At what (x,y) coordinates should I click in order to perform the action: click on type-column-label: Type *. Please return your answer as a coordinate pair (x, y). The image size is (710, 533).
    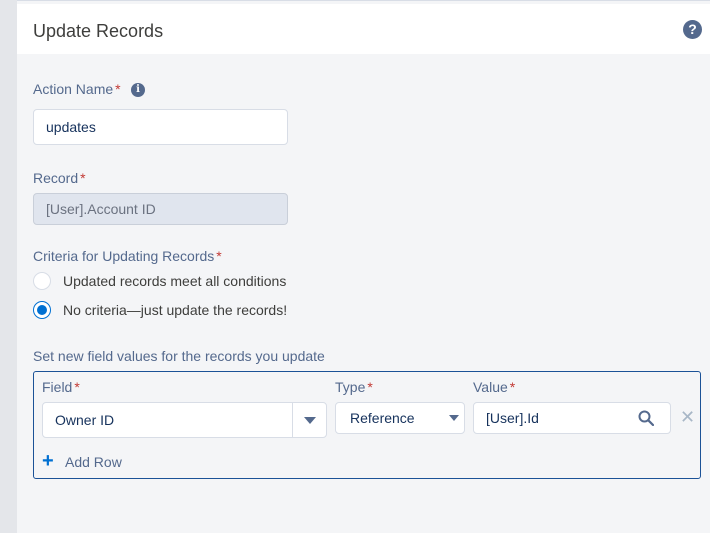
    Looking at the image, I should click on (354, 387).